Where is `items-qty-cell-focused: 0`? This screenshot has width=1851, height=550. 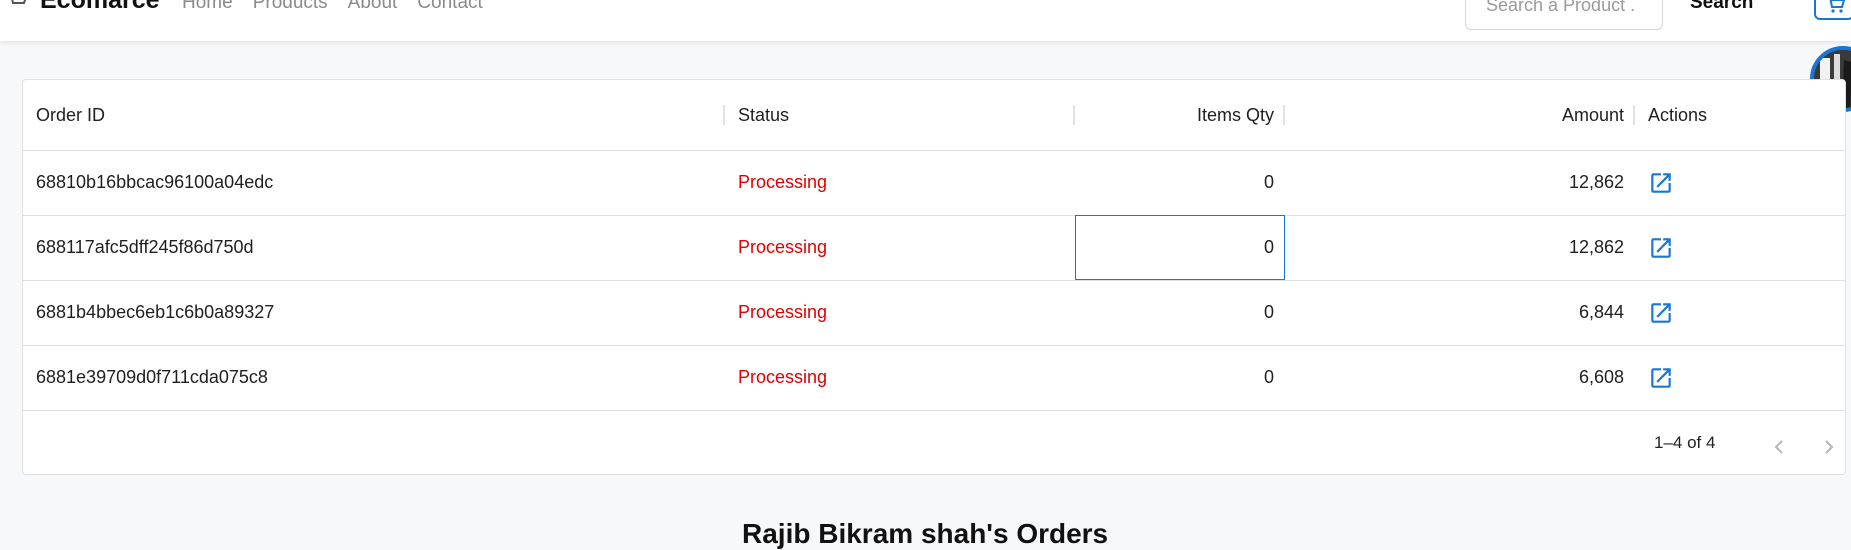 items-qty-cell-focused: 0 is located at coordinates (1180, 247).